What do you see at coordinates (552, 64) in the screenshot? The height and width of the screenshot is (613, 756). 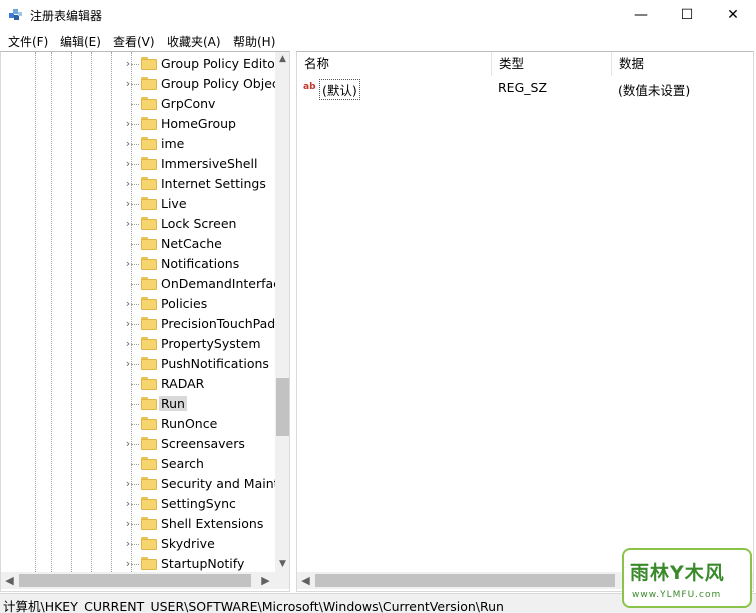 I see `column-header-type: 类型` at bounding box center [552, 64].